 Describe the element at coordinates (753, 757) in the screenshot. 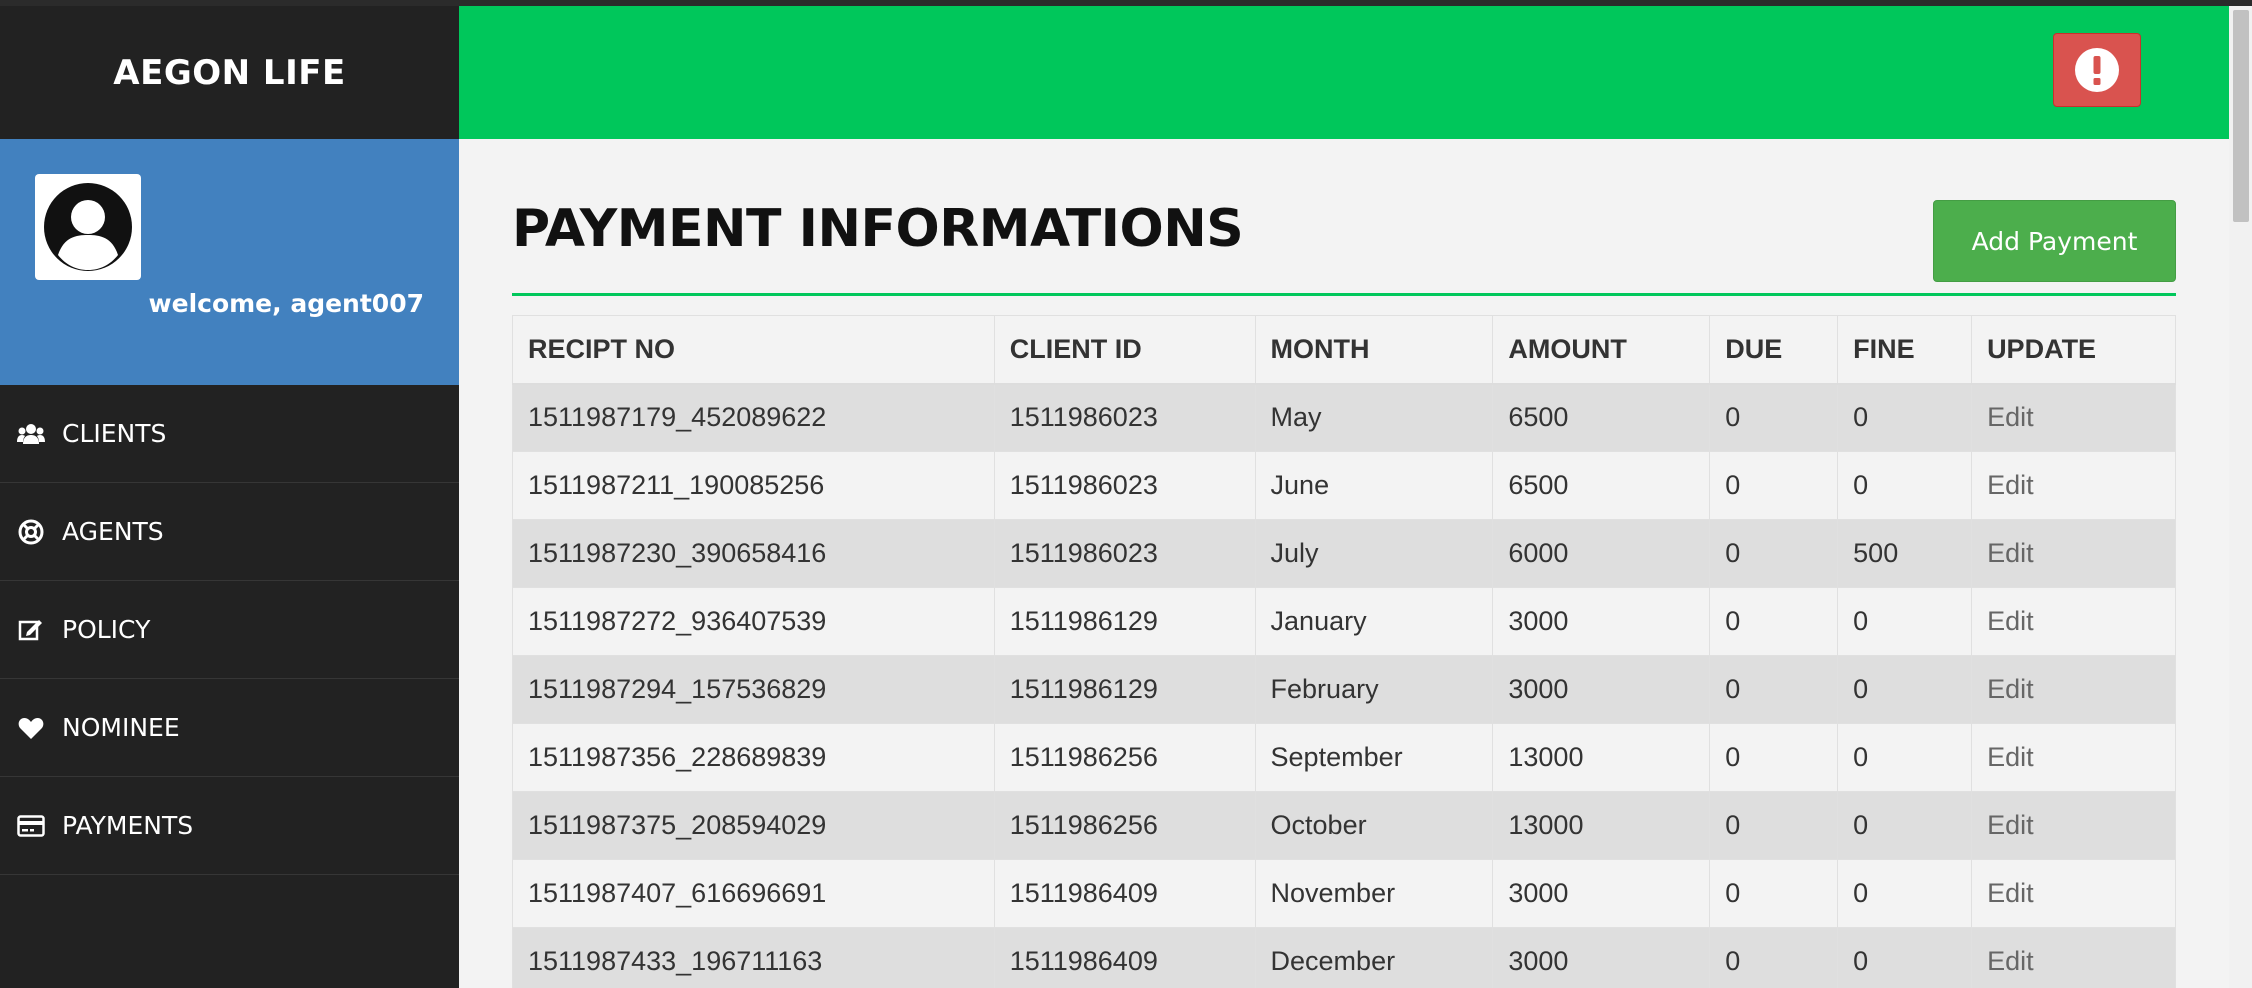

I see `cell-recipt-no: 1511987356_228689839` at that location.